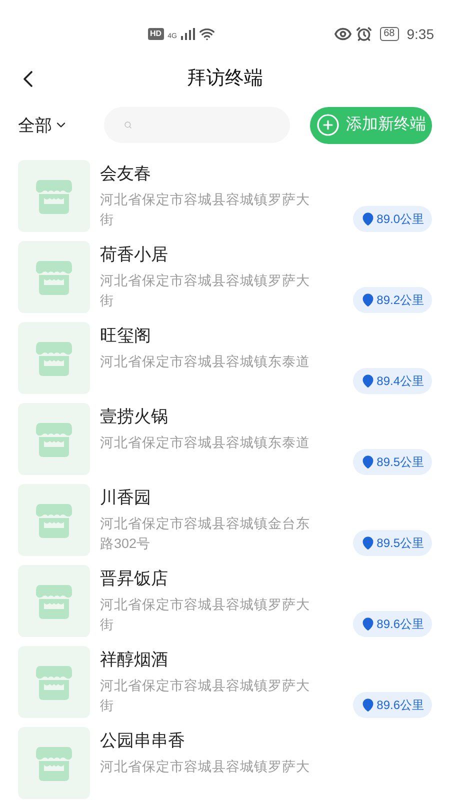 This screenshot has height=800, width=450. What do you see at coordinates (328, 125) in the screenshot?
I see `plus-icon` at bounding box center [328, 125].